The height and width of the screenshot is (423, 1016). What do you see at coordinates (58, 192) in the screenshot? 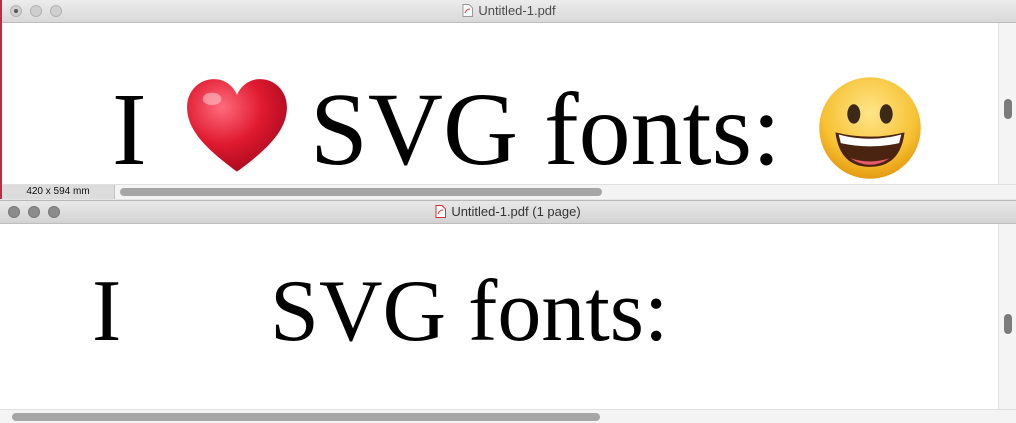
I see `page-size-label: 420 x 594 mm` at bounding box center [58, 192].